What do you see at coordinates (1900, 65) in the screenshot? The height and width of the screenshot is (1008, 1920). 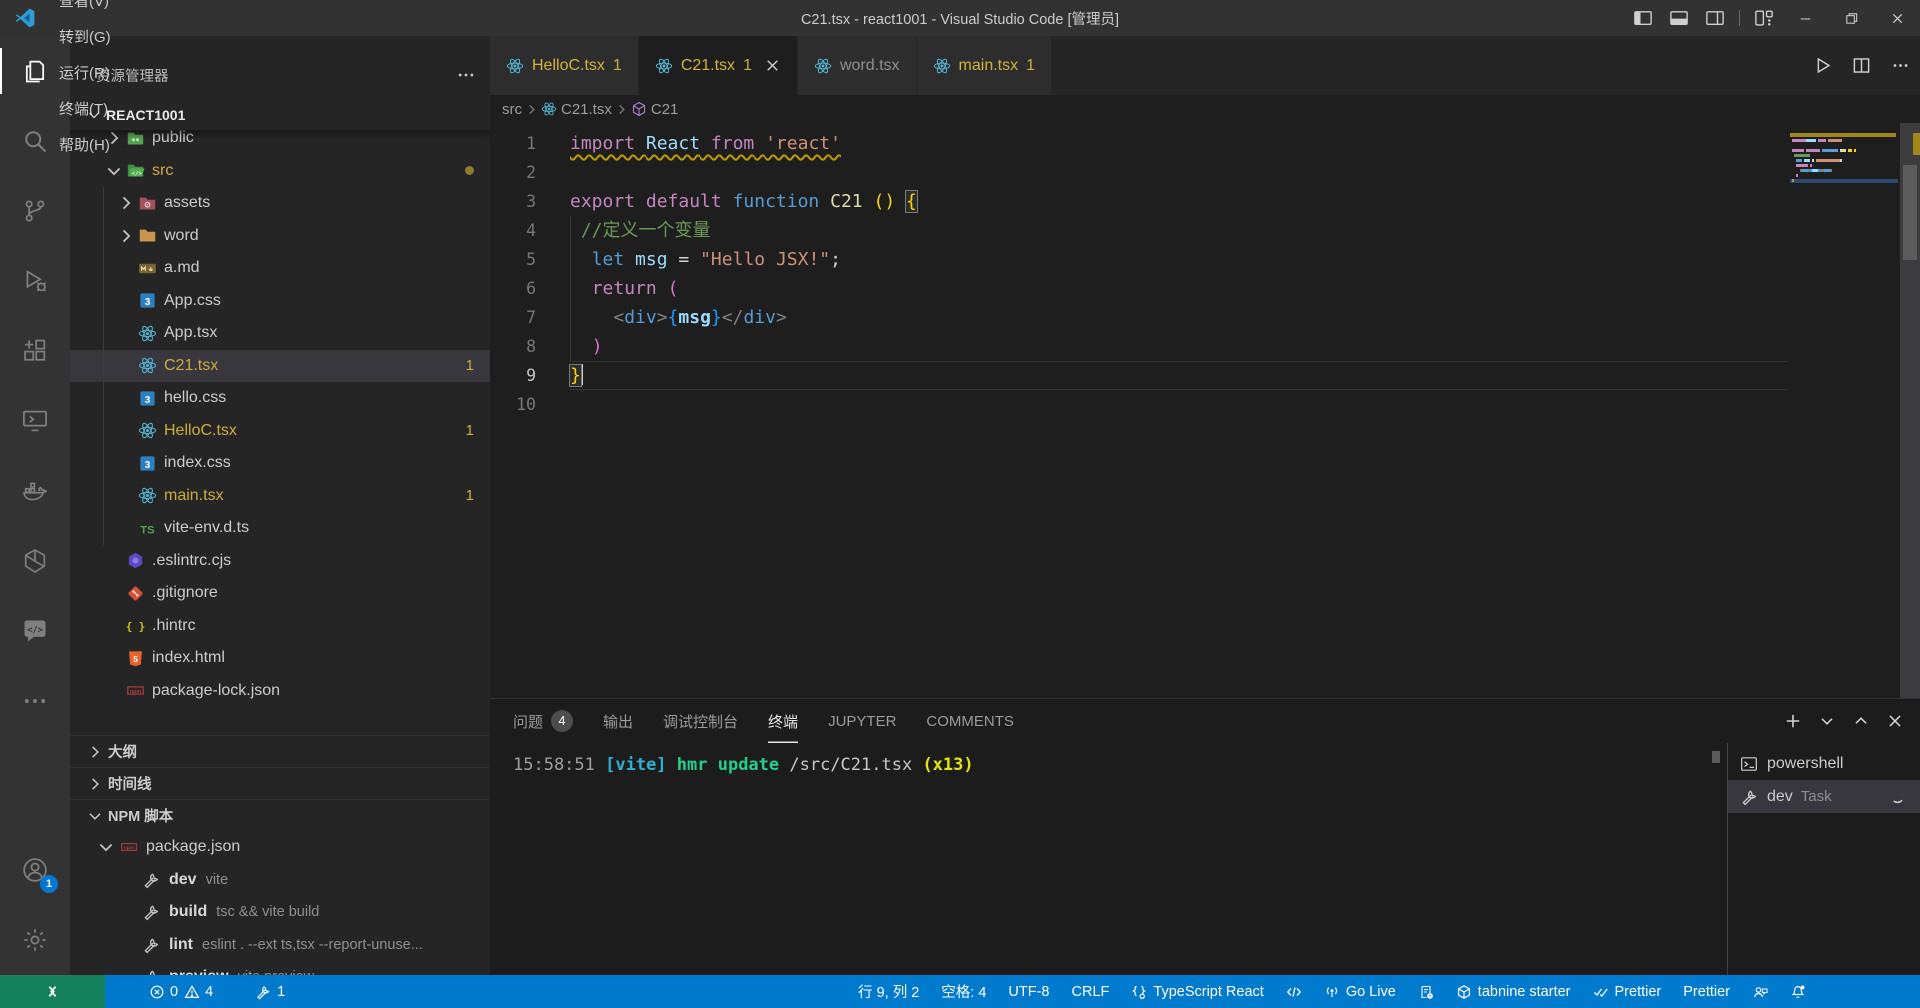 I see `more-actions-icon` at bounding box center [1900, 65].